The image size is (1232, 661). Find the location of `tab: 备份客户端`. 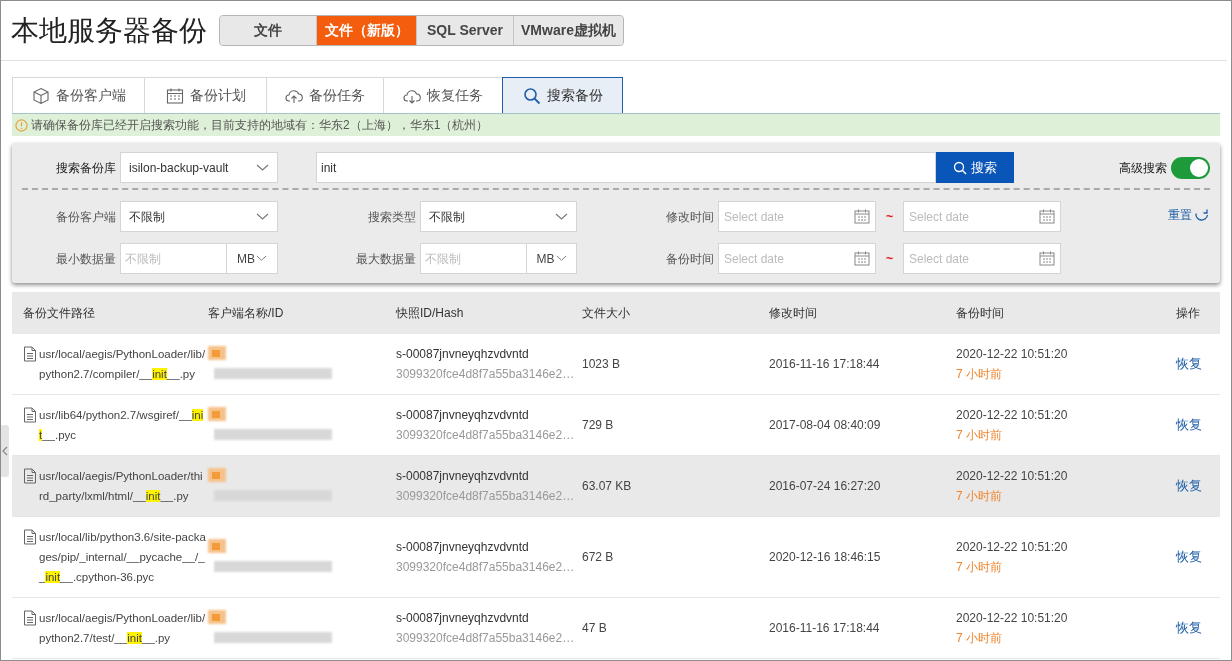

tab: 备份客户端 is located at coordinates (78, 95).